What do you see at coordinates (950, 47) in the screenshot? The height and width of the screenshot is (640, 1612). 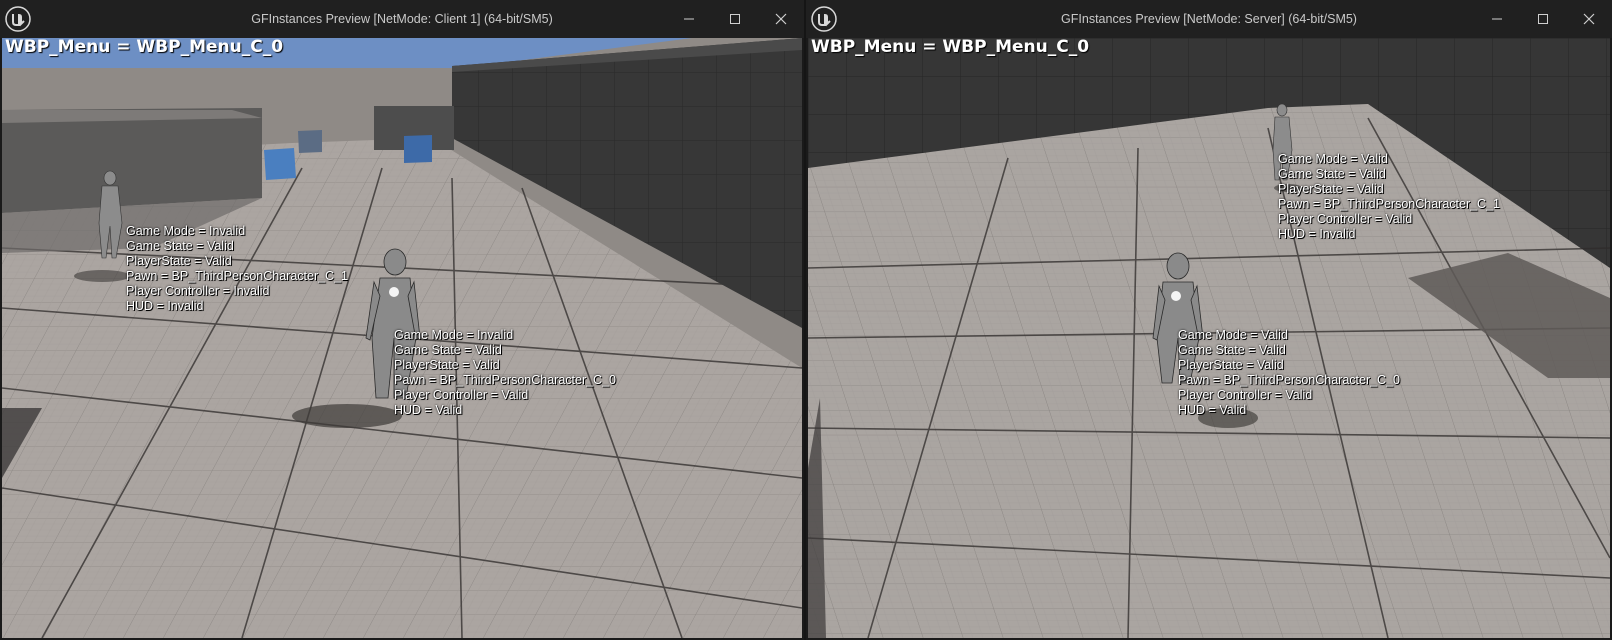 I see `server-widget-debug-label: WBP_Menu = WBP_Menu_C_0` at bounding box center [950, 47].